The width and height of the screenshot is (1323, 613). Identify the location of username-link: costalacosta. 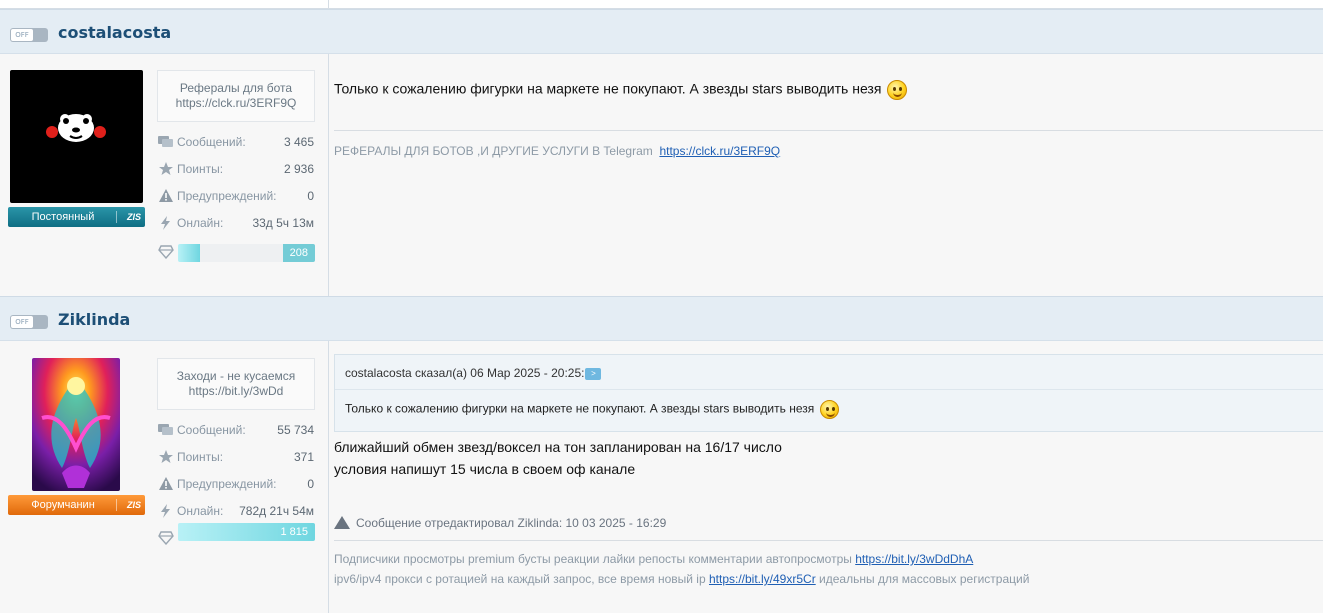
(114, 32).